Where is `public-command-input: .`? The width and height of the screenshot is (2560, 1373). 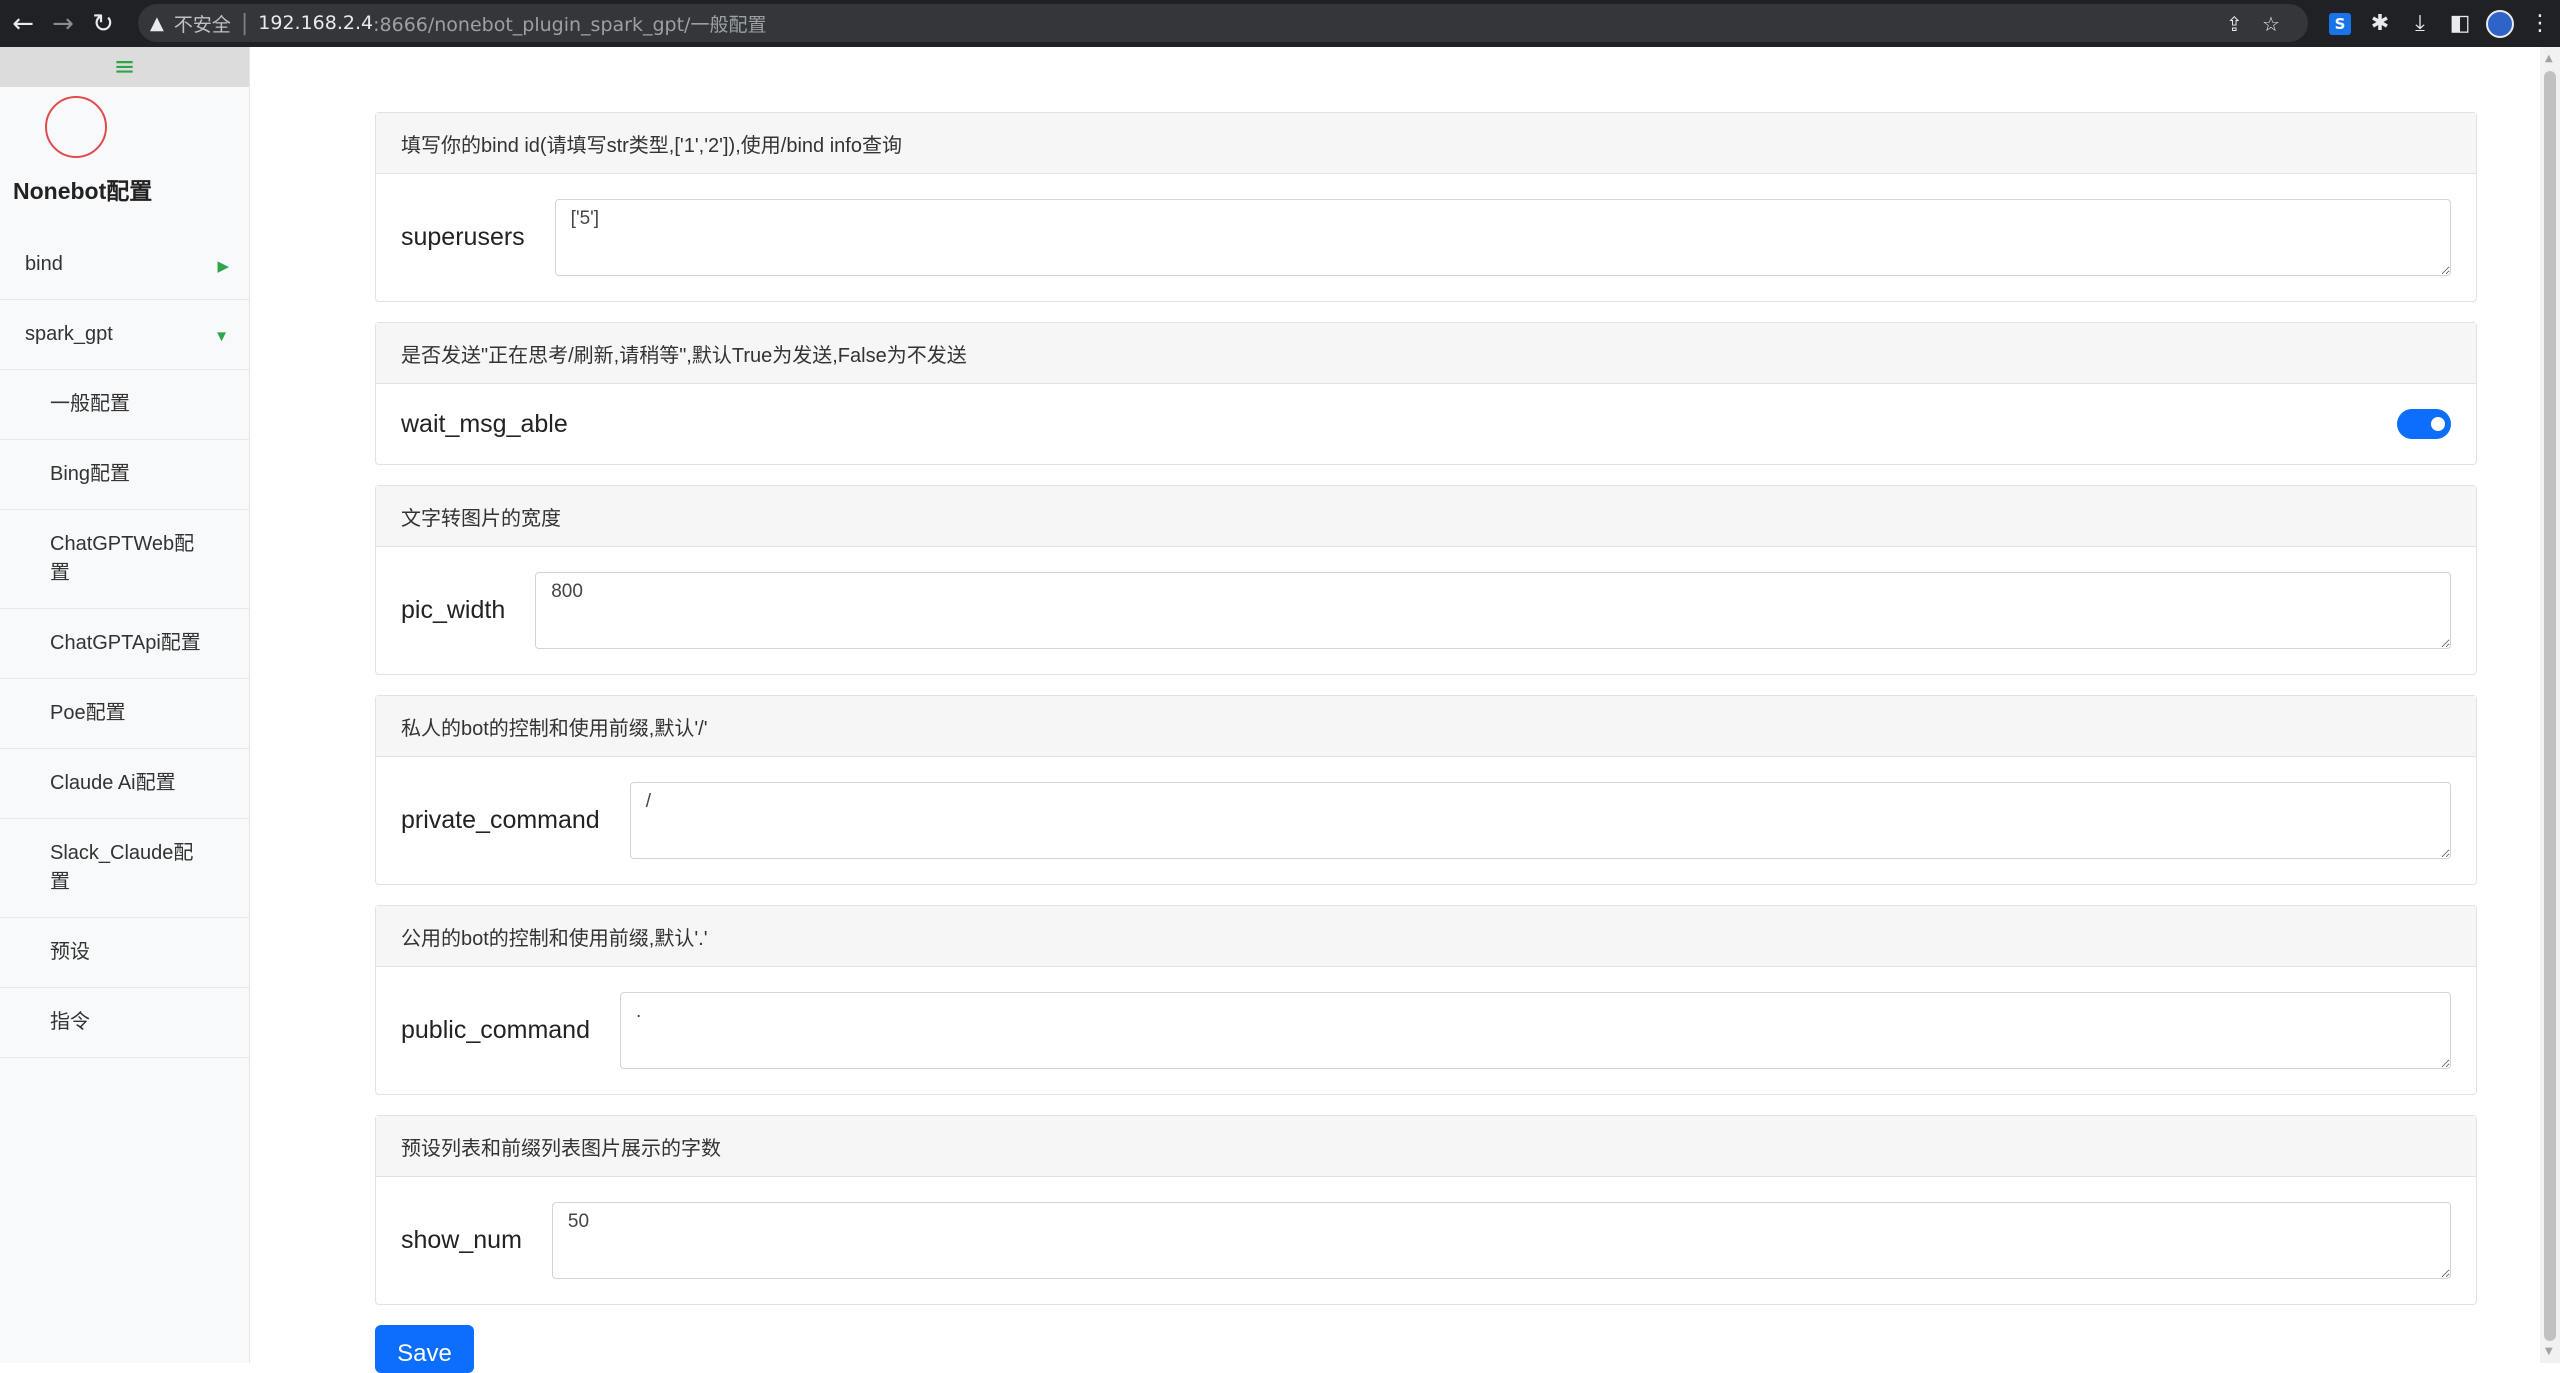 public-command-input: . is located at coordinates (1535, 1030).